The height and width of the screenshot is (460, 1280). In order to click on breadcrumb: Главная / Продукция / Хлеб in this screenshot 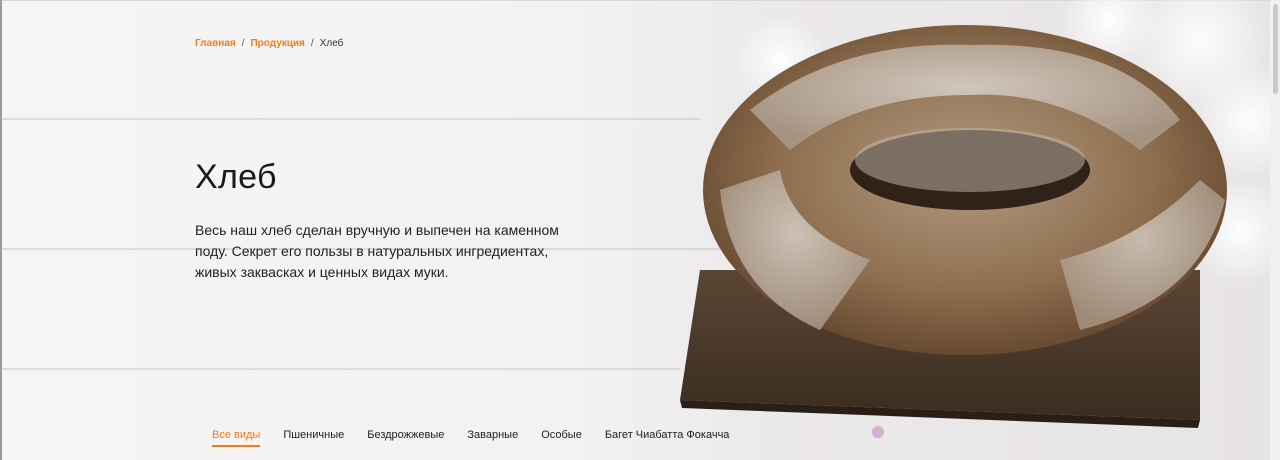, I will do `click(269, 43)`.